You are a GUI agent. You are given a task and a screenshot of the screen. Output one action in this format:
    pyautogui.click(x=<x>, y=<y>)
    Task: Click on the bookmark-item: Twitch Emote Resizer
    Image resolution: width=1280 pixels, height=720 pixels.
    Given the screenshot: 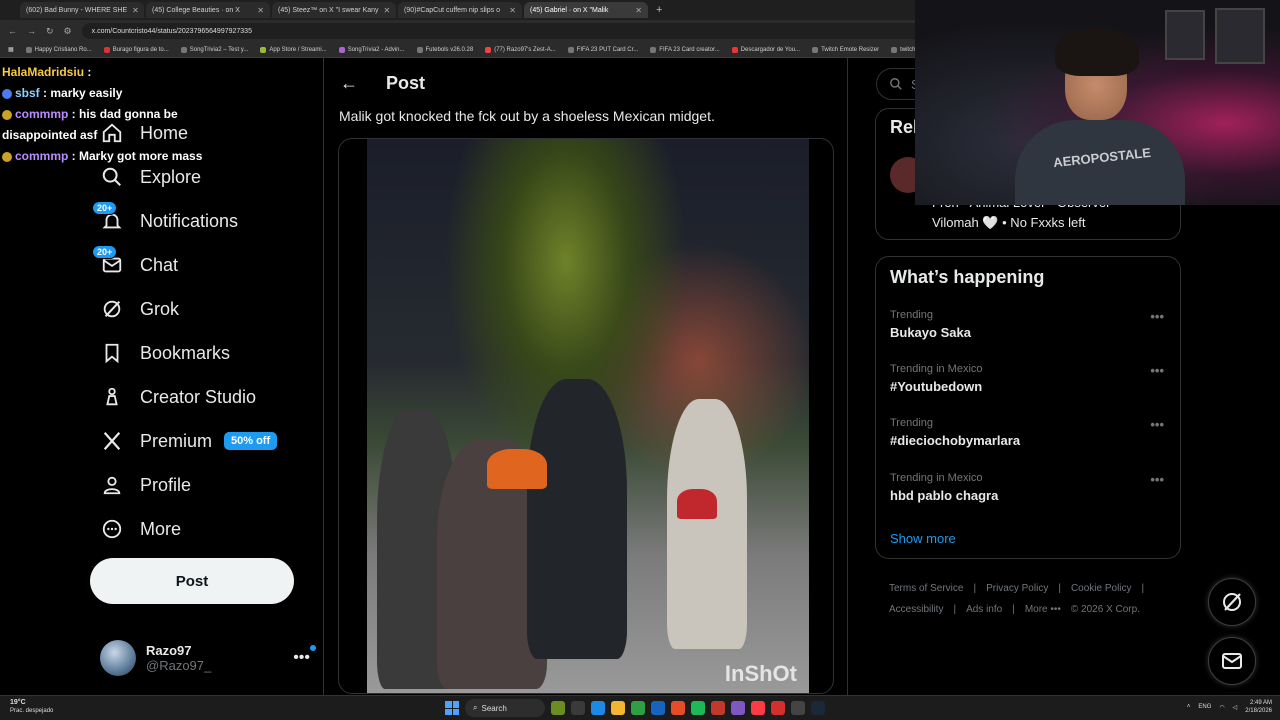 What is the action you would take?
    pyautogui.click(x=846, y=49)
    